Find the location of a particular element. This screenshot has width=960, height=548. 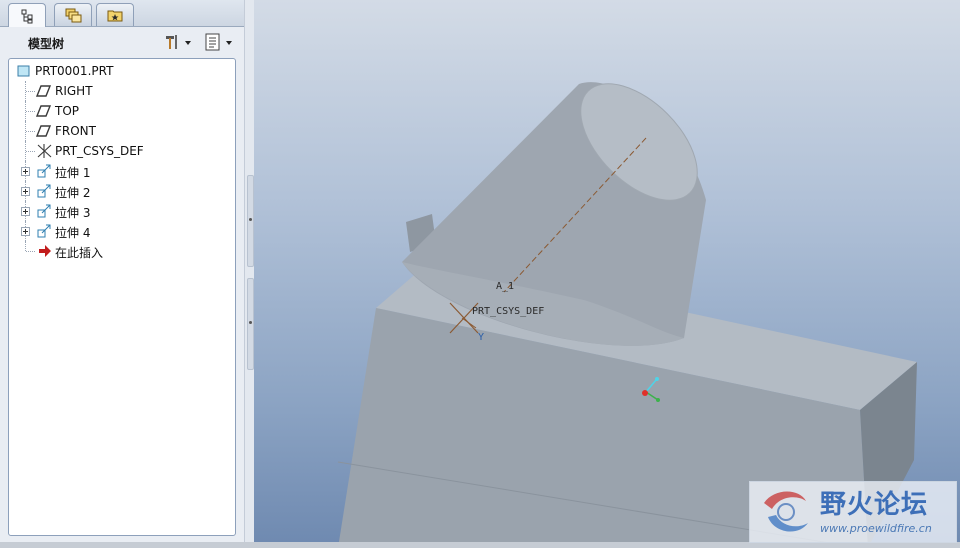

tree-root-label: PRT0001.PRT is located at coordinates (74, 71).